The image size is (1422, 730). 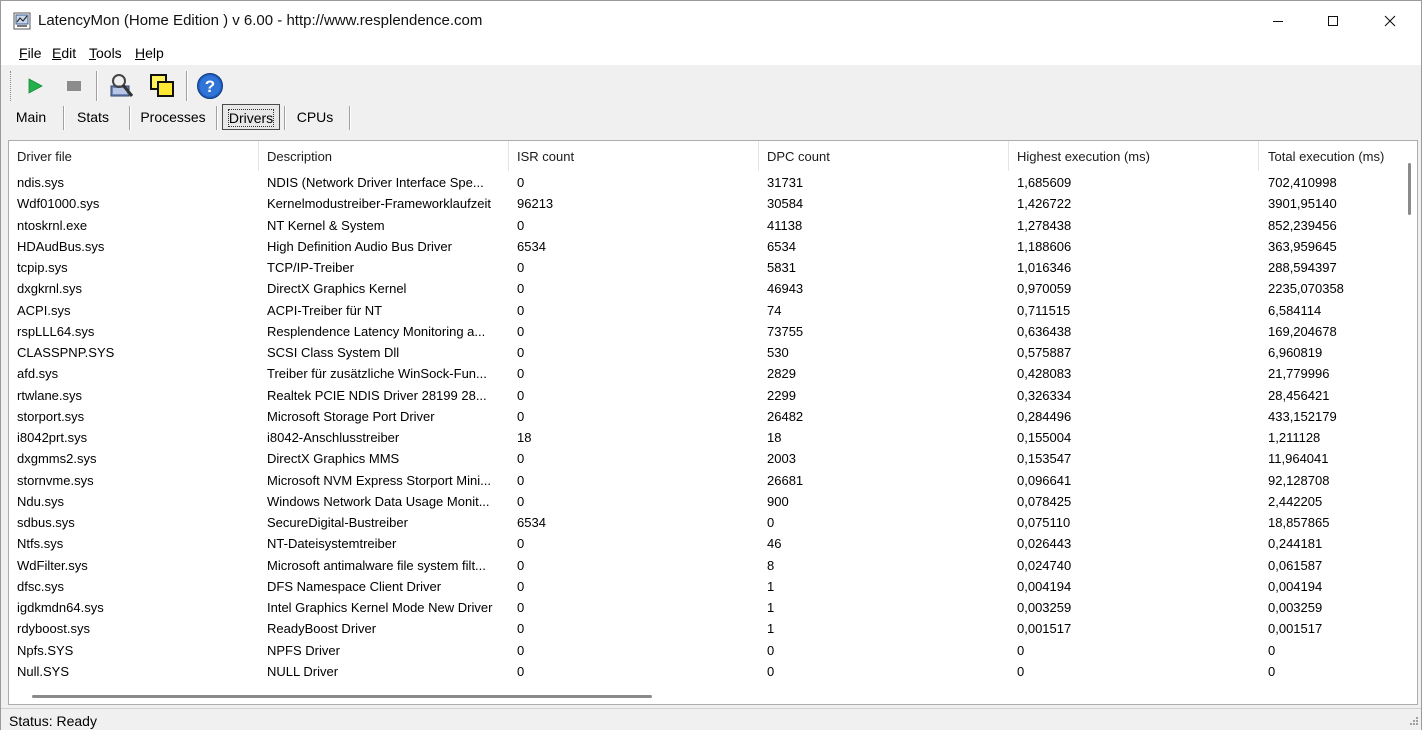 What do you see at coordinates (1044, 352) in the screenshot?
I see `cell-highest-execution: 0,575887` at bounding box center [1044, 352].